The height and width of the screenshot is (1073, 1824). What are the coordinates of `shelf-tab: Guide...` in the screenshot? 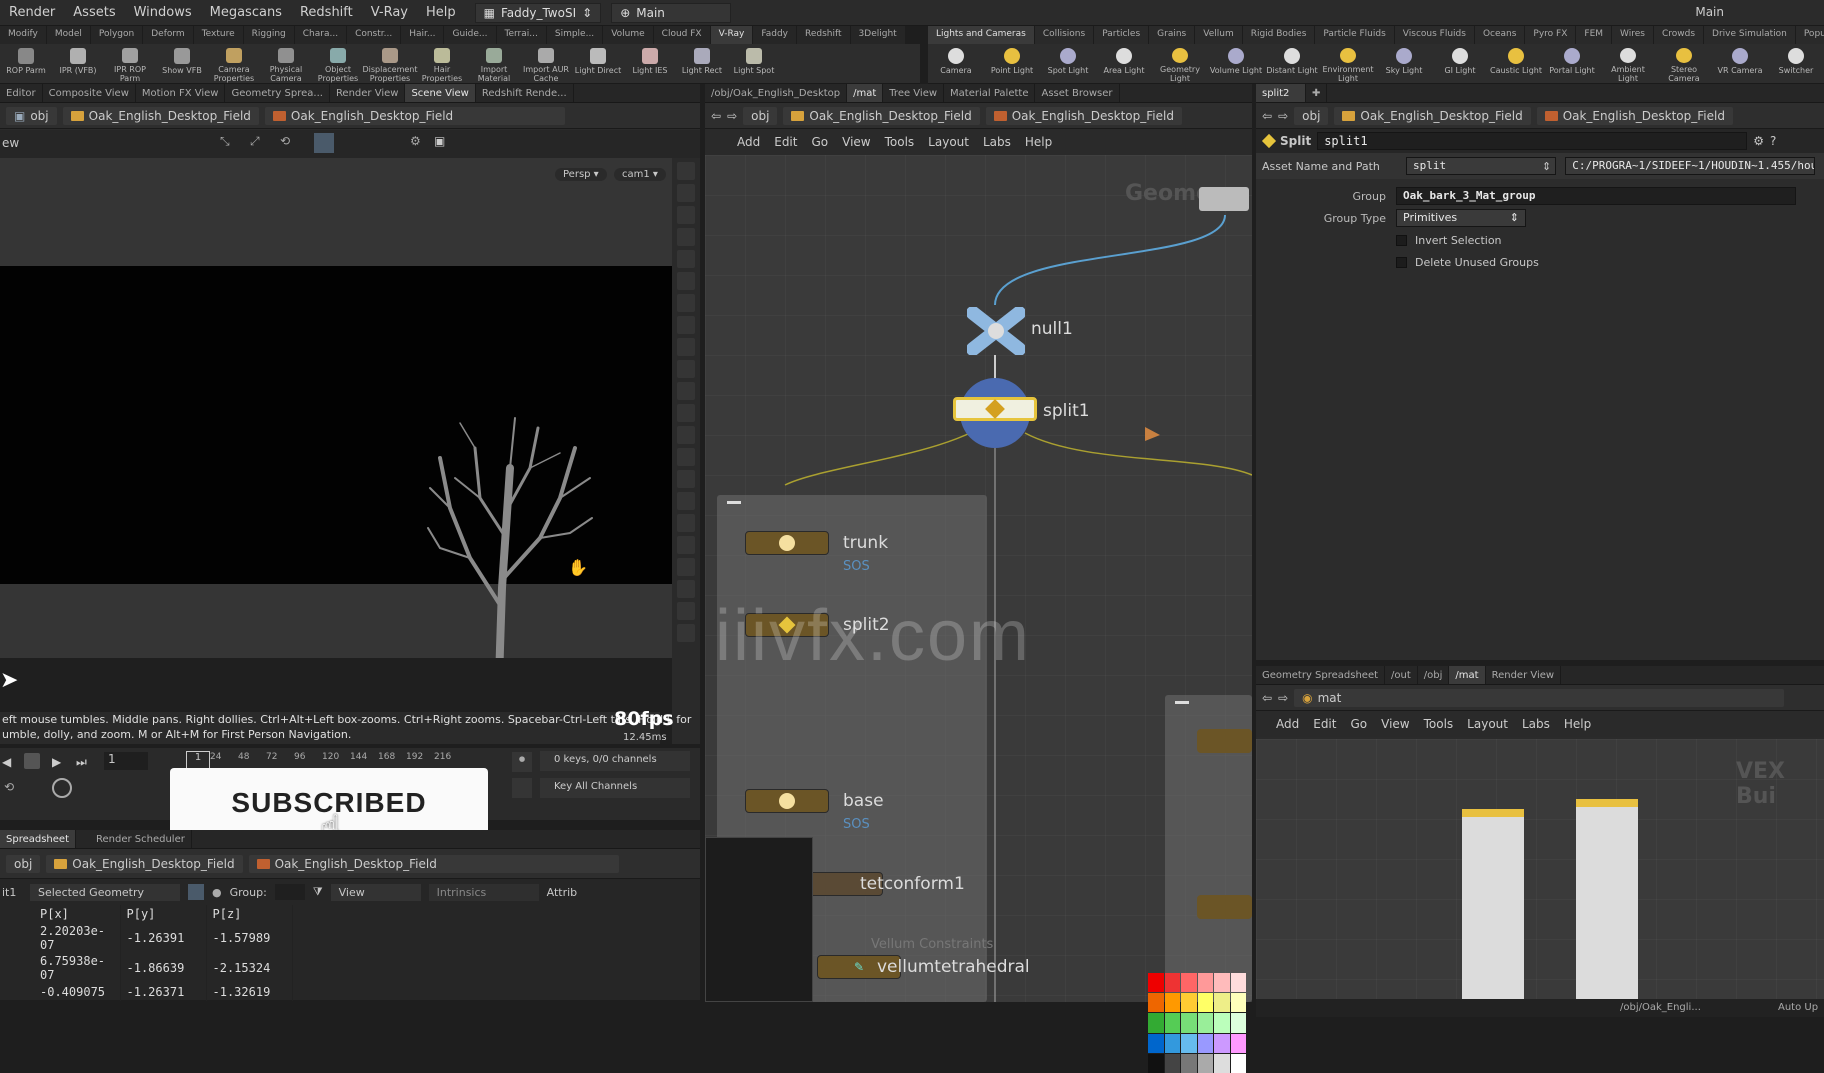 It's located at (470, 35).